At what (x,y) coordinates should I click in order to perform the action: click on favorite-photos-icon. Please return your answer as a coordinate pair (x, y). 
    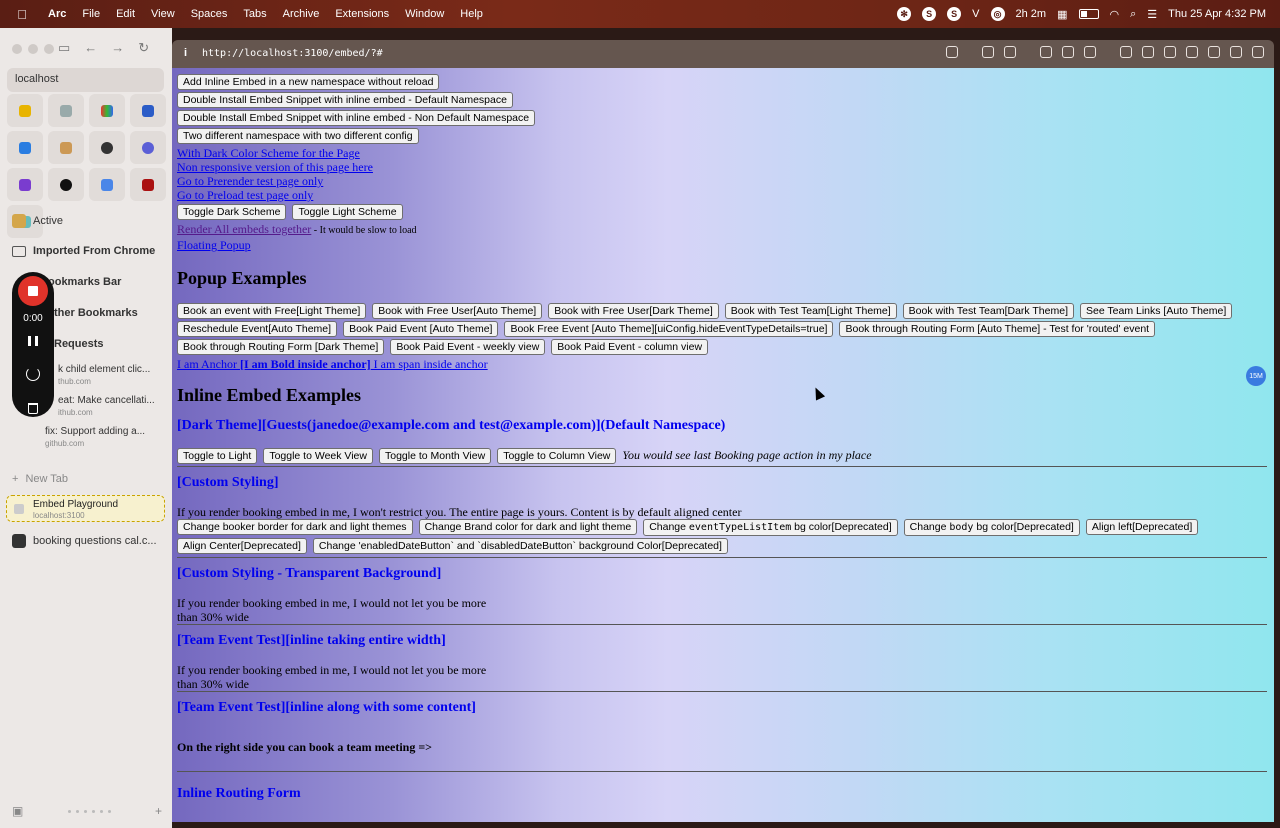
    Looking at the image, I should click on (107, 110).